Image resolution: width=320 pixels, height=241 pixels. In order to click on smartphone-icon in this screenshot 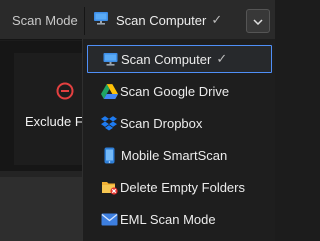, I will do `click(109, 155)`.